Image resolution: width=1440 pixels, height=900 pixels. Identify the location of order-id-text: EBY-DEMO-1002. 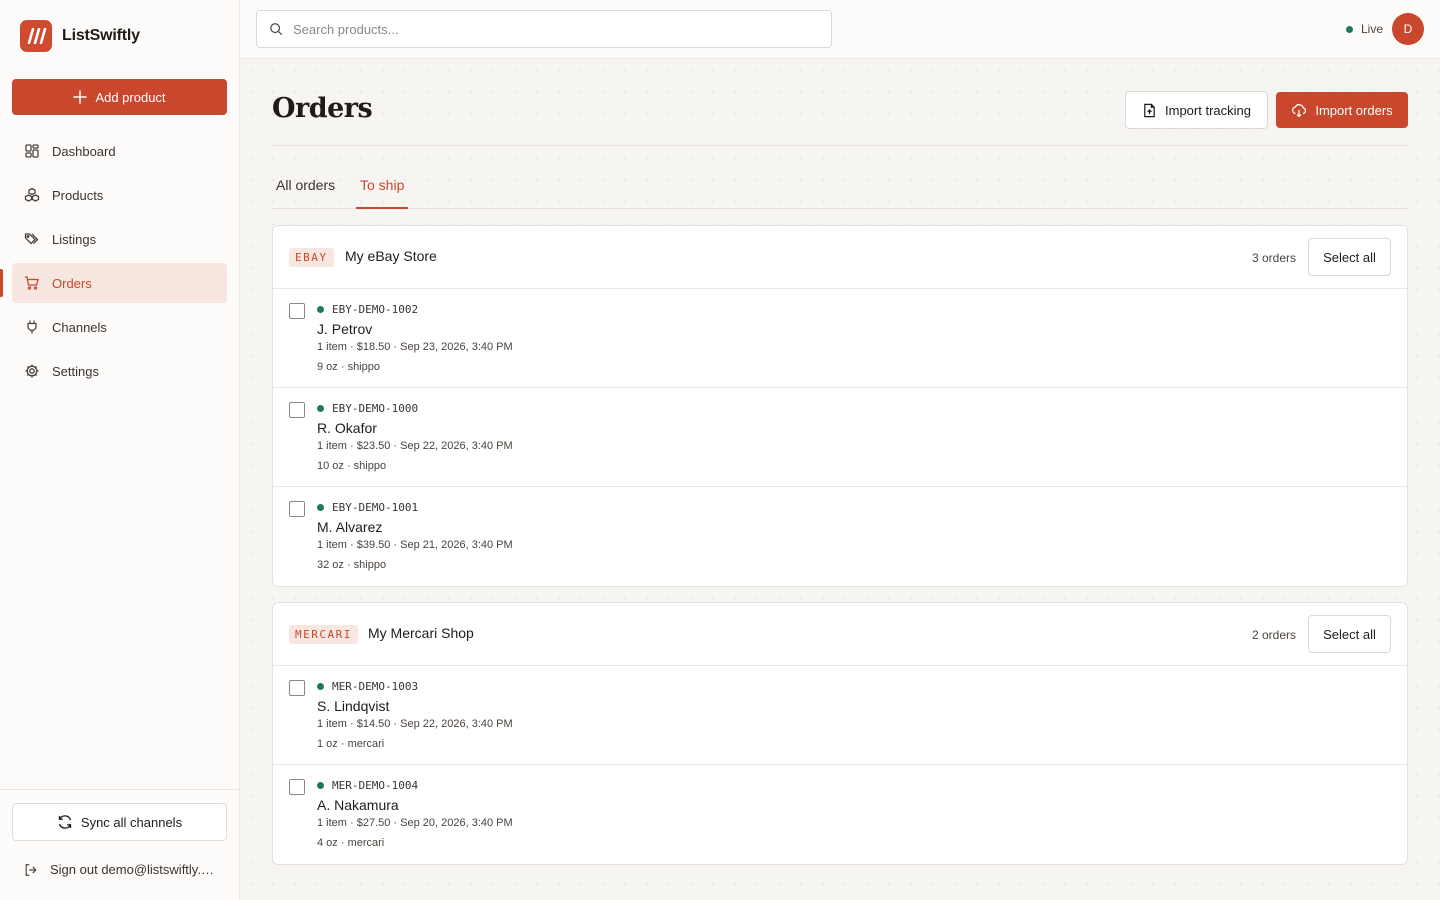
(375, 309).